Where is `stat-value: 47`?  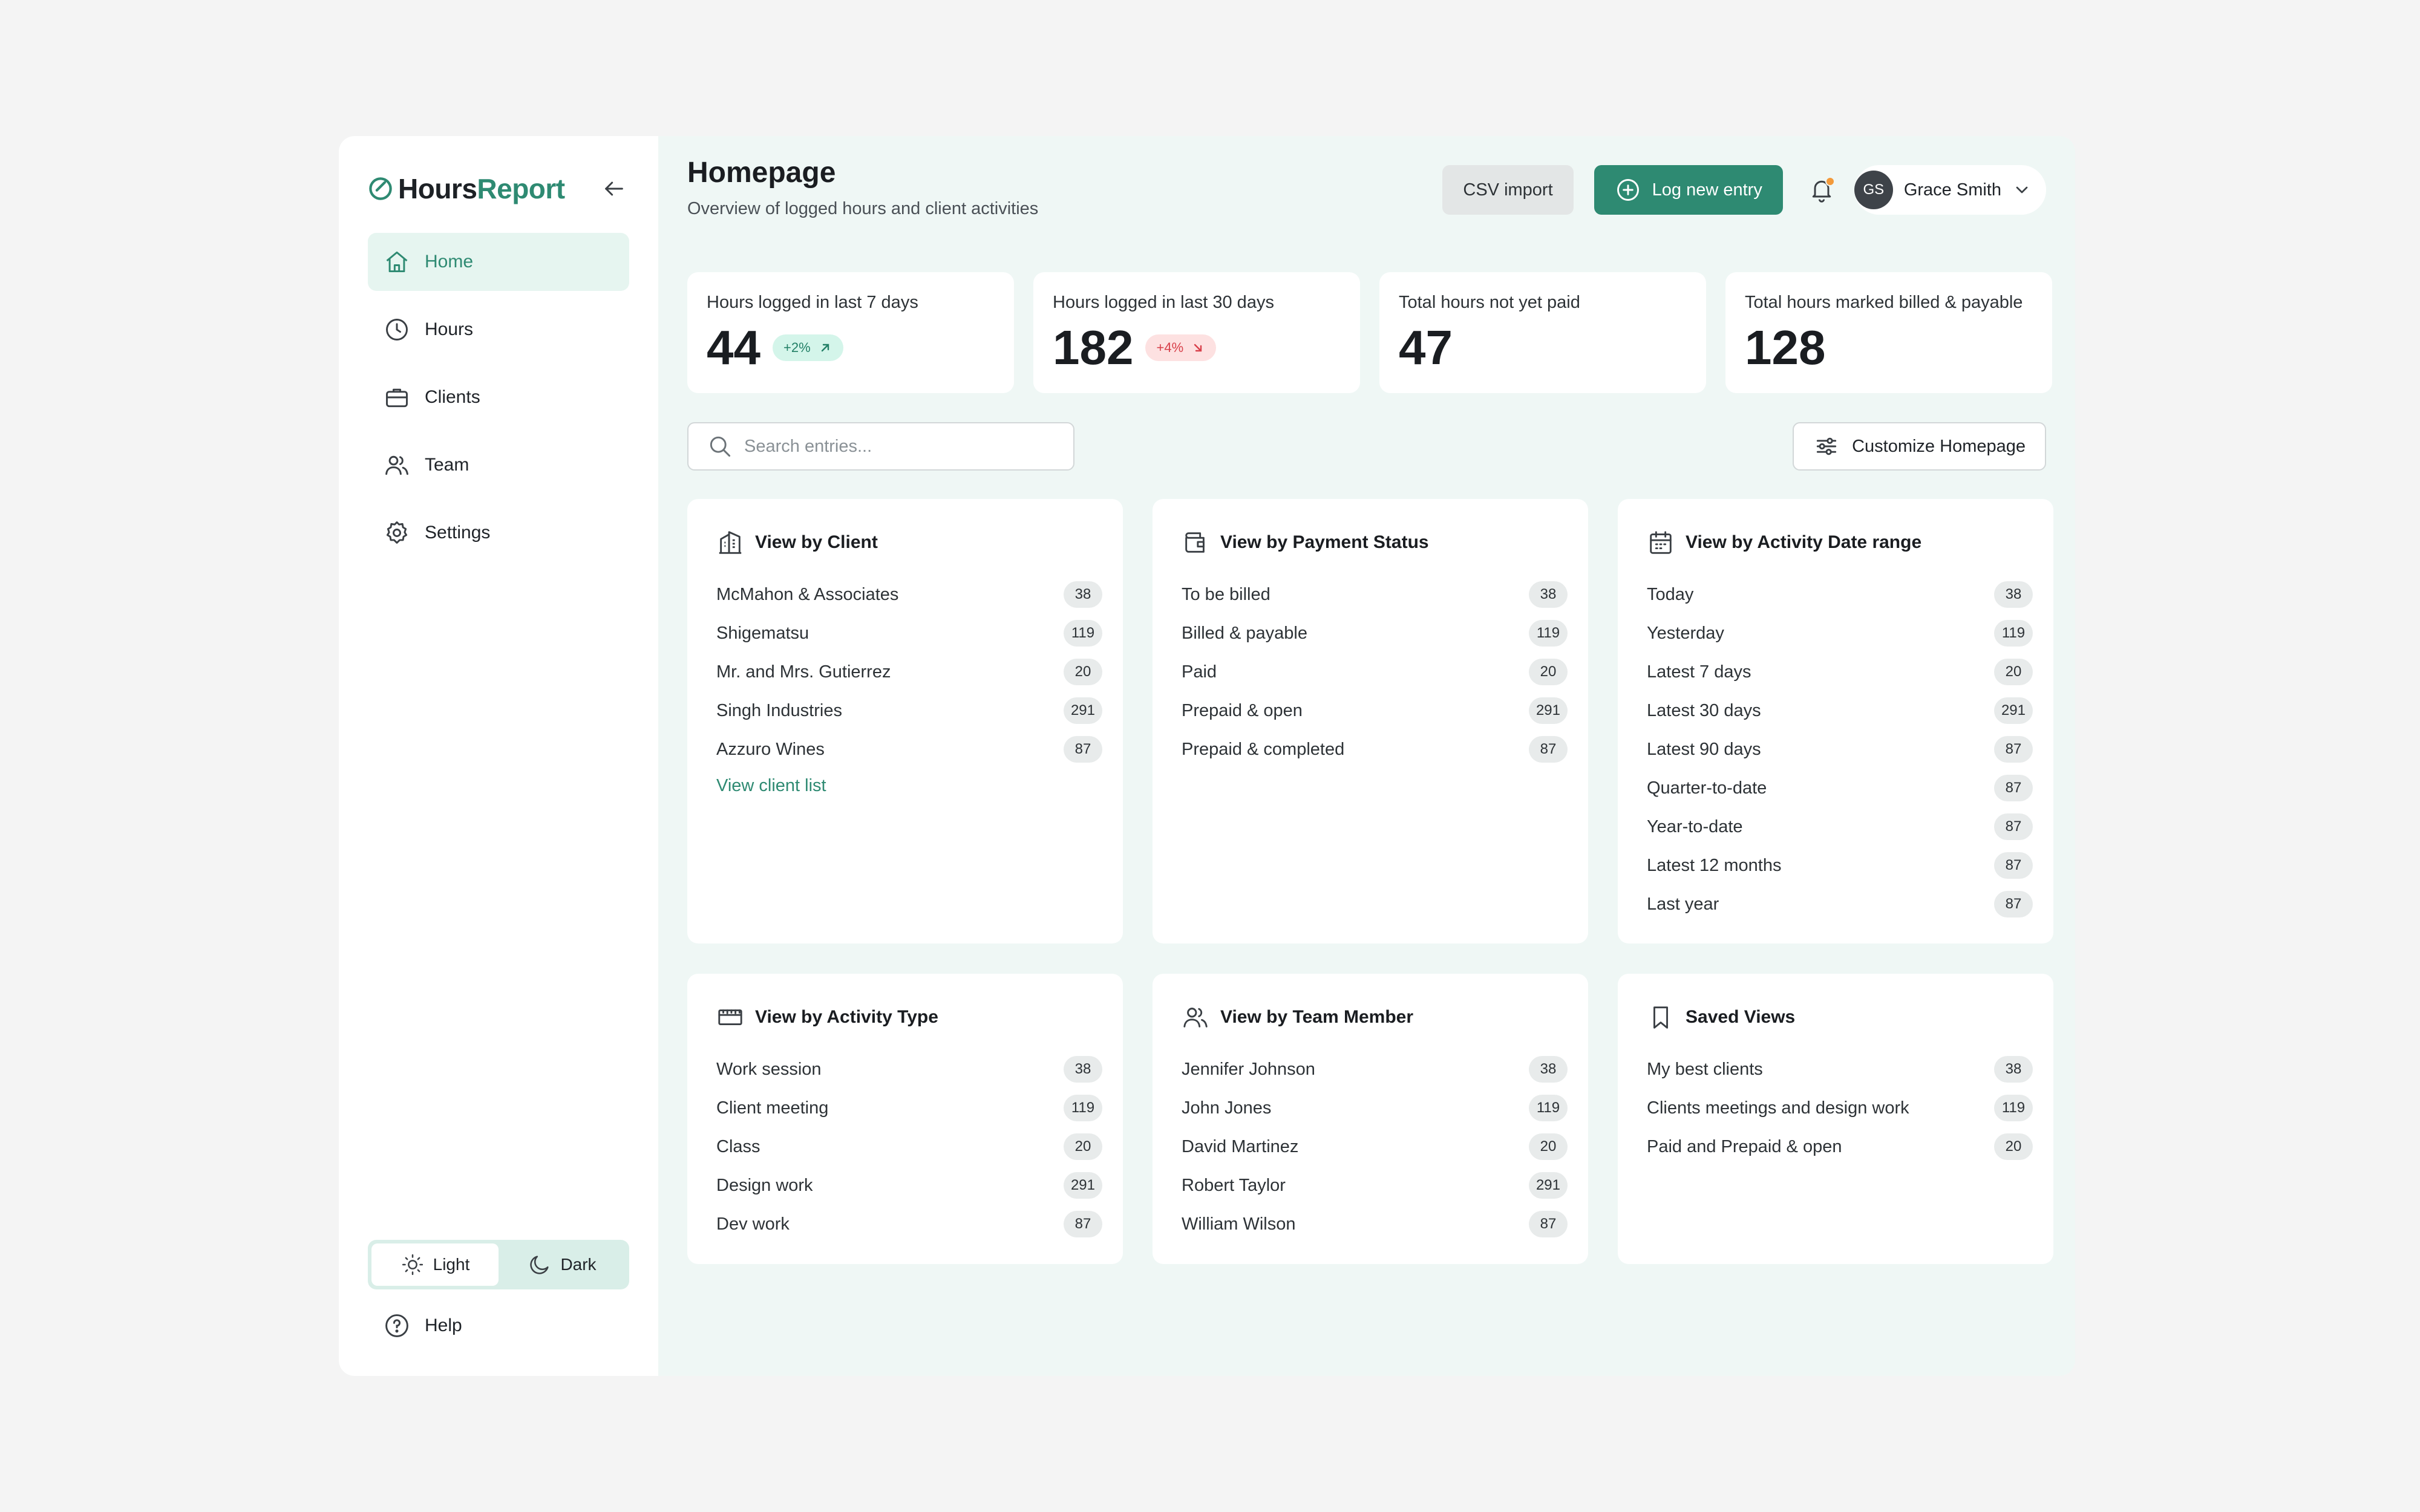 stat-value: 47 is located at coordinates (1426, 347).